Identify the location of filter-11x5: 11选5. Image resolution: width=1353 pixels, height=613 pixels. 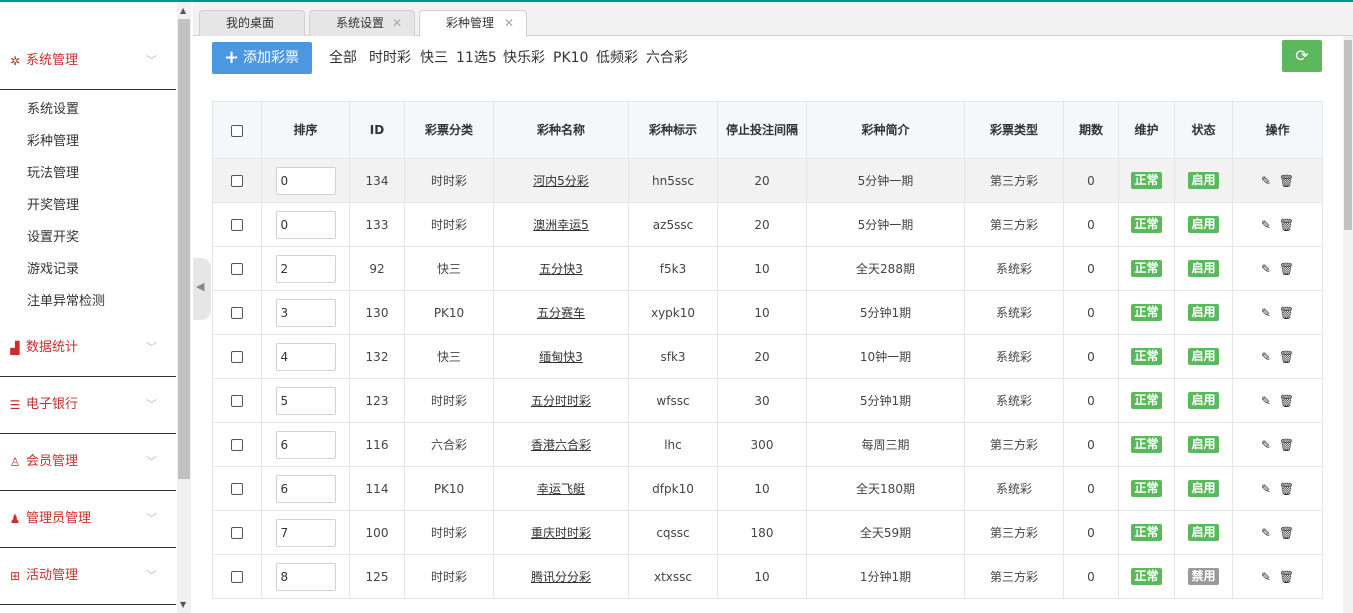
(476, 58).